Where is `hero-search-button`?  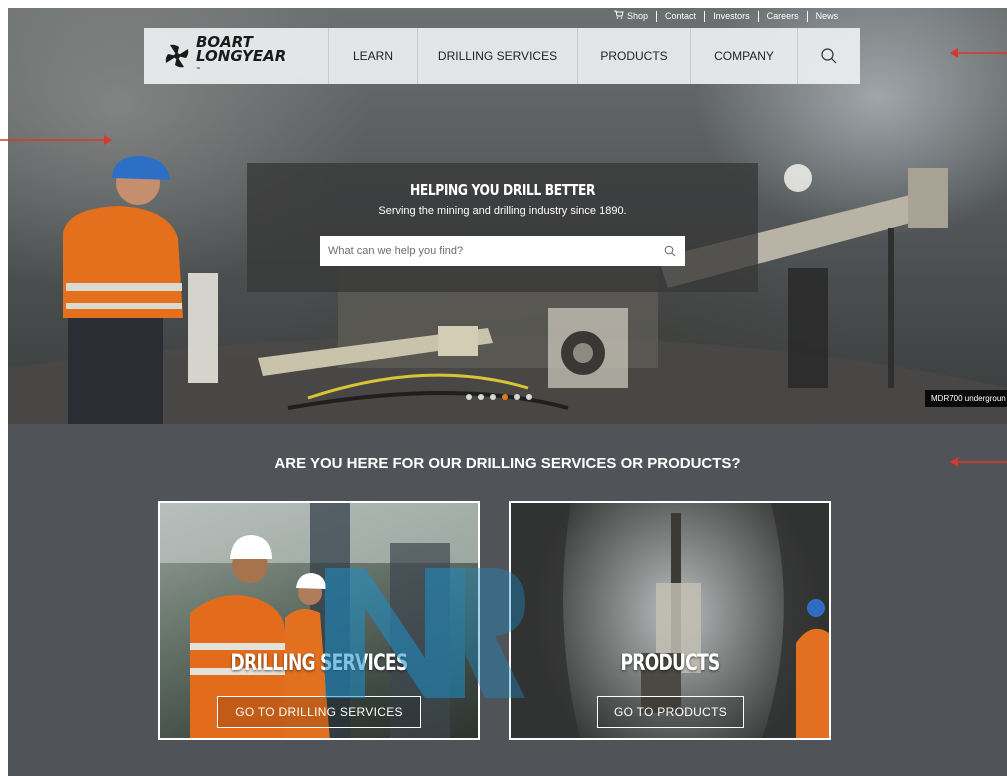
hero-search-button is located at coordinates (670, 251).